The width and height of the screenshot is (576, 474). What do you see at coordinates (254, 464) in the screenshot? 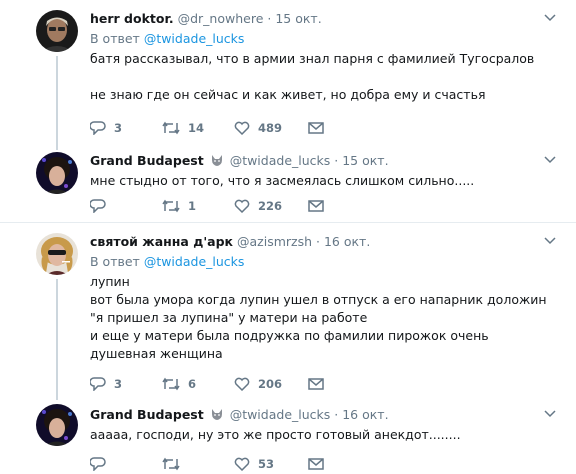
I see `like-button: 53` at bounding box center [254, 464].